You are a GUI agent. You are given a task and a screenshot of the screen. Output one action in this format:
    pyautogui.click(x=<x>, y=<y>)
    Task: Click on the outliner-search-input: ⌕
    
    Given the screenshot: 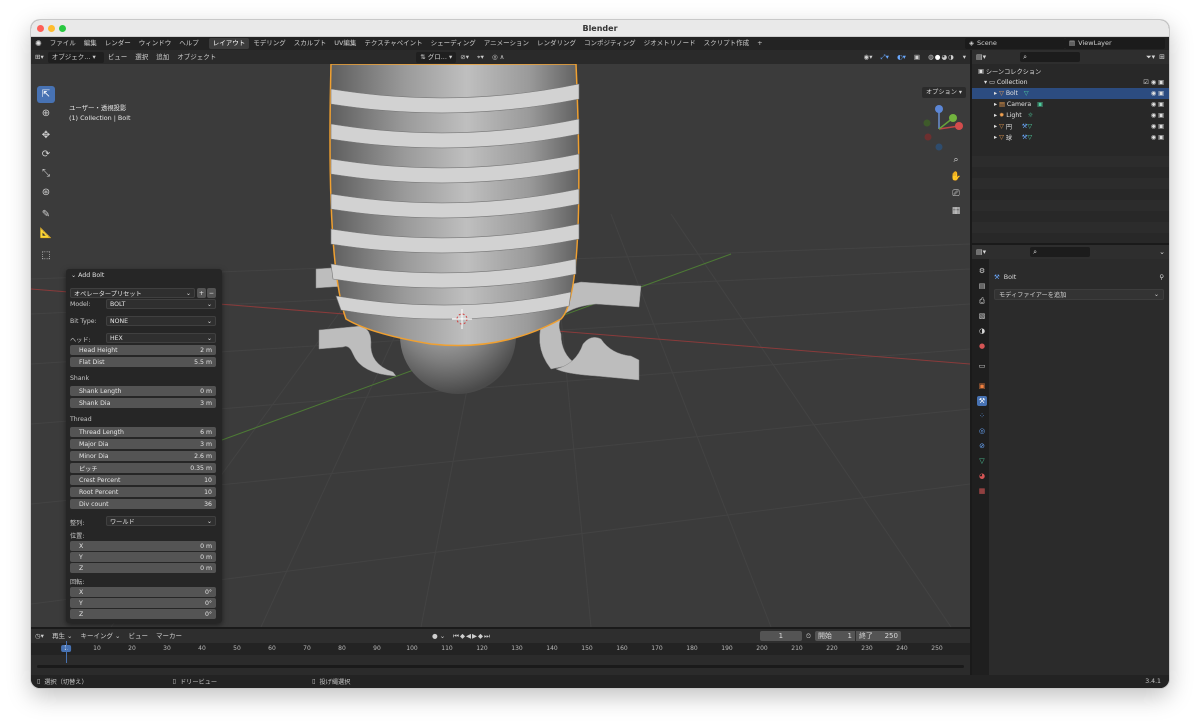 What is the action you would take?
    pyautogui.click(x=1050, y=57)
    